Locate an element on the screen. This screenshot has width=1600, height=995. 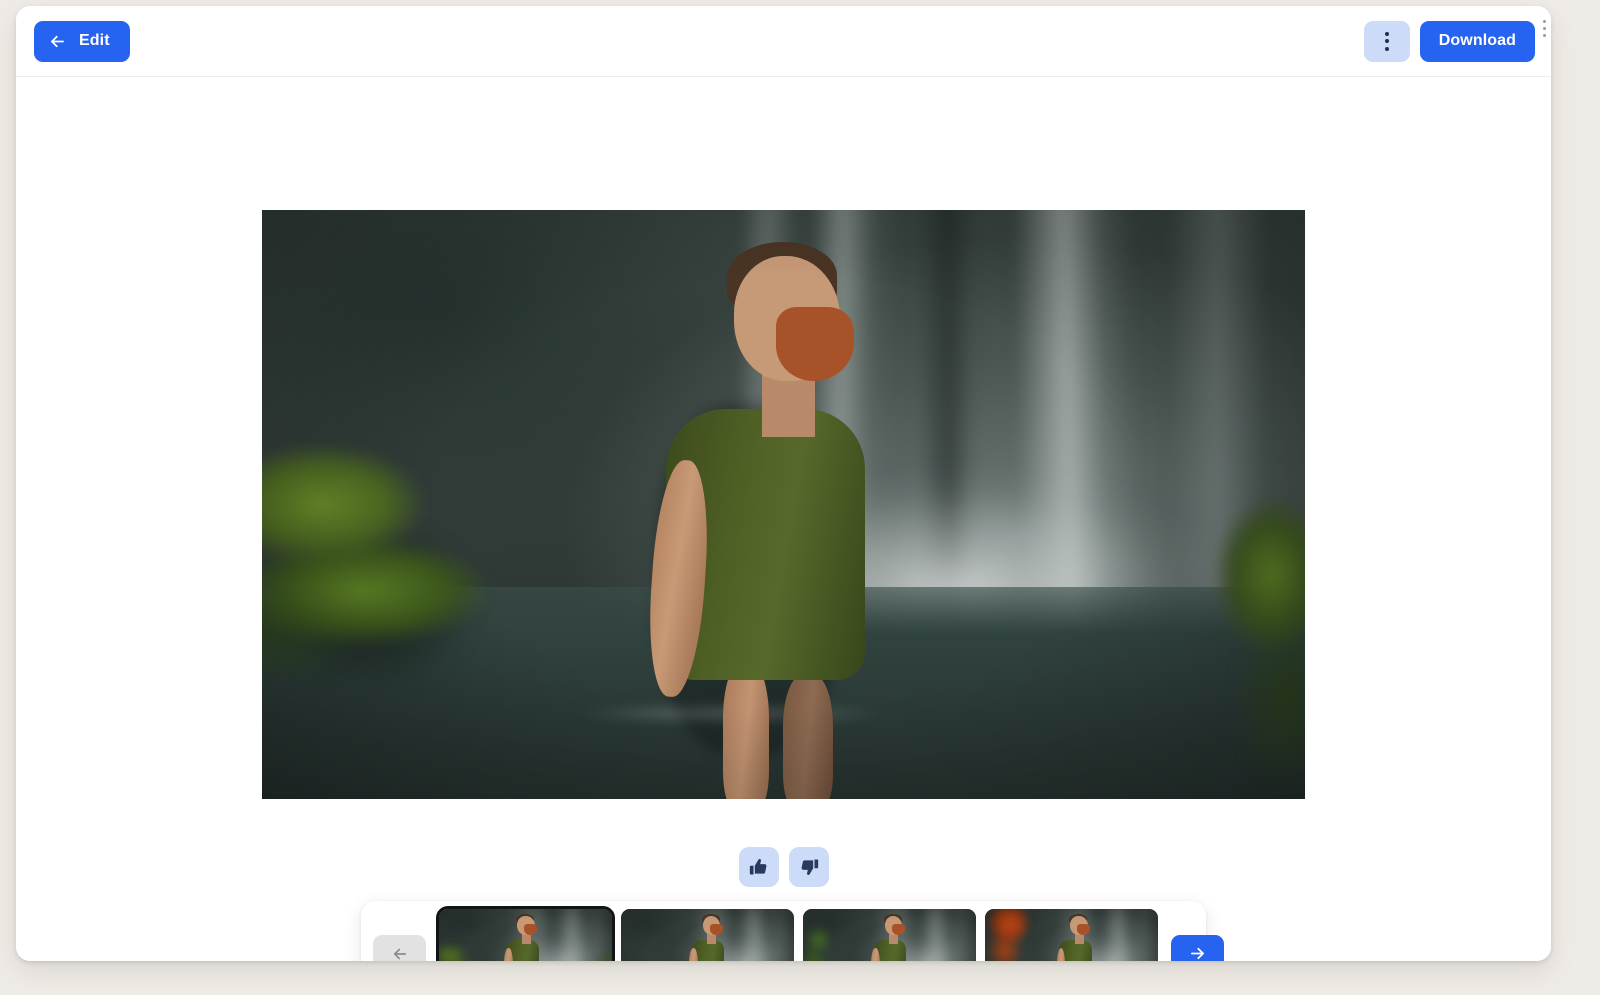
feedback-controls is located at coordinates (783, 867).